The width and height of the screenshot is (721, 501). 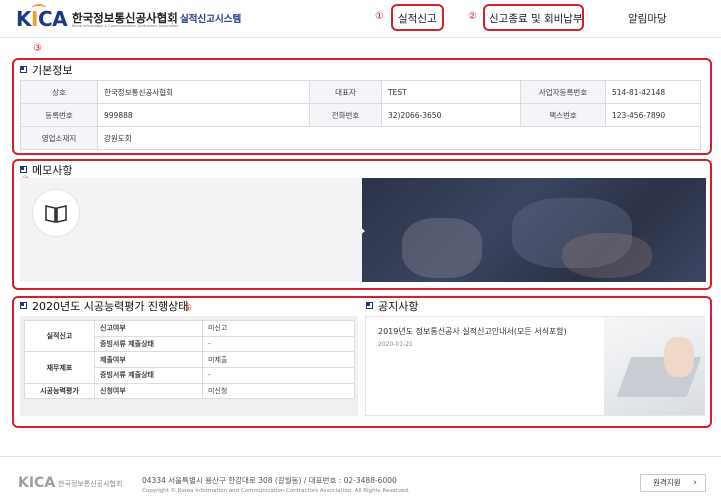 What do you see at coordinates (90, 484) in the screenshot?
I see `footer-org-name: 한국정보통신공사협회` at bounding box center [90, 484].